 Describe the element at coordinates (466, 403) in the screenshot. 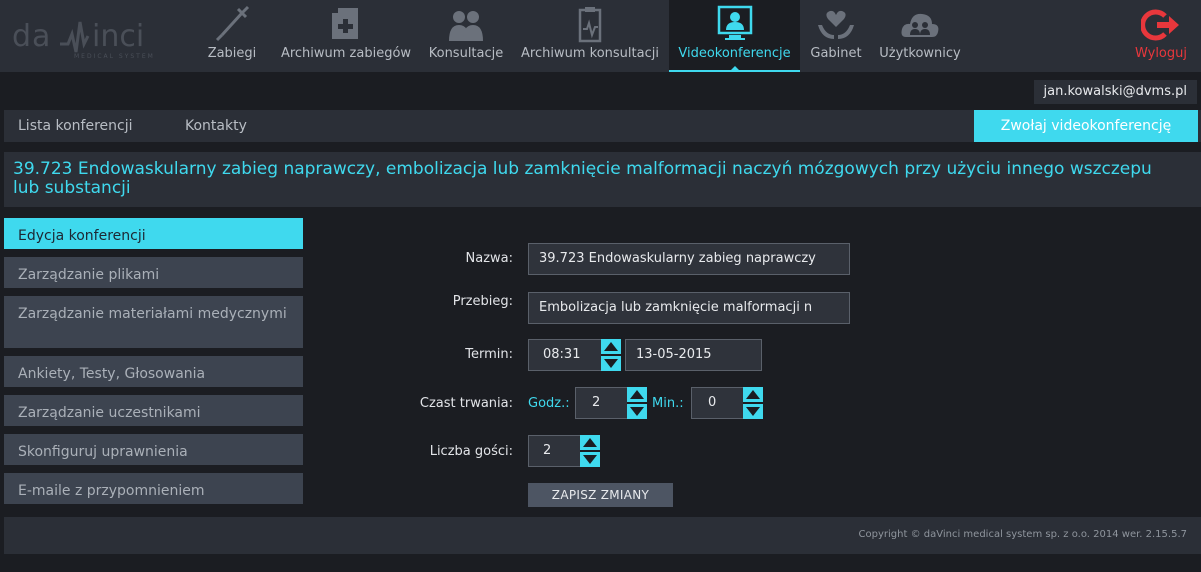

I see `duration-label: Czast trwania:` at that location.